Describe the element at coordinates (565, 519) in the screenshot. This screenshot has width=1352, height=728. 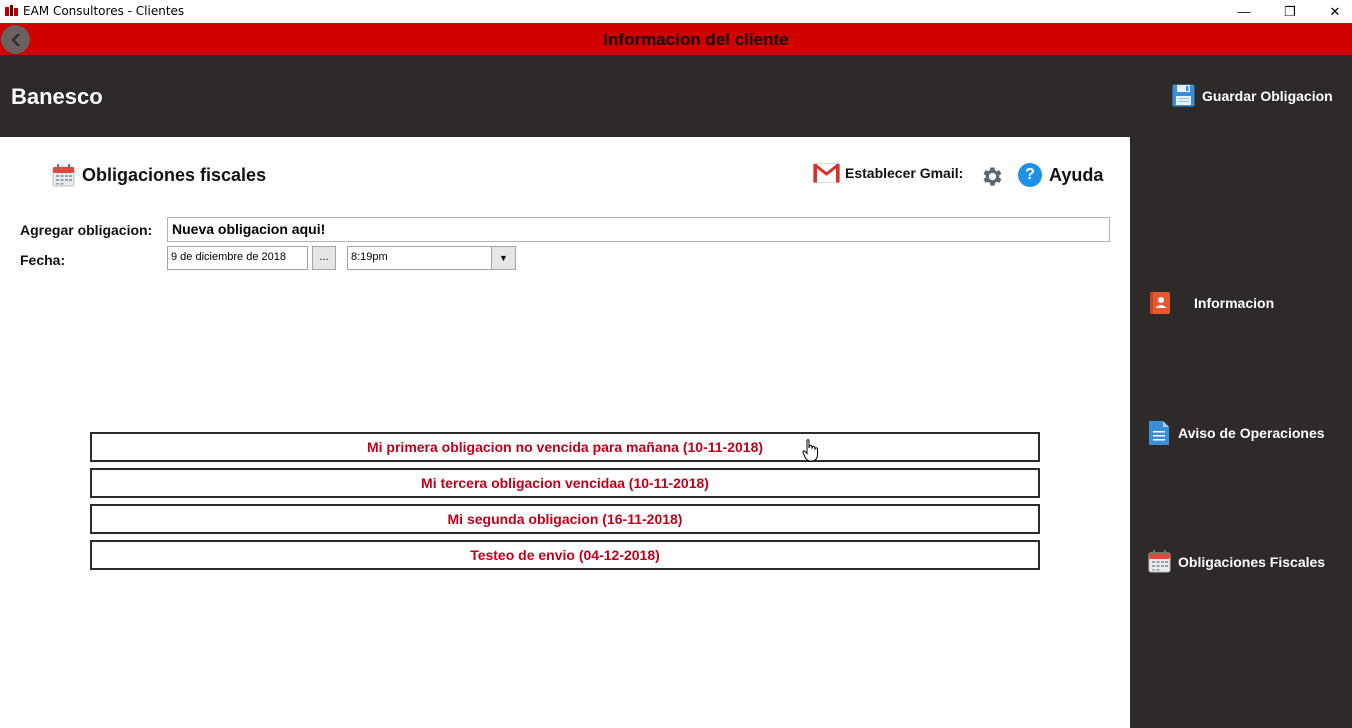
I see `obligation-item: Mi segunda obligacion (16-11-2018)` at that location.